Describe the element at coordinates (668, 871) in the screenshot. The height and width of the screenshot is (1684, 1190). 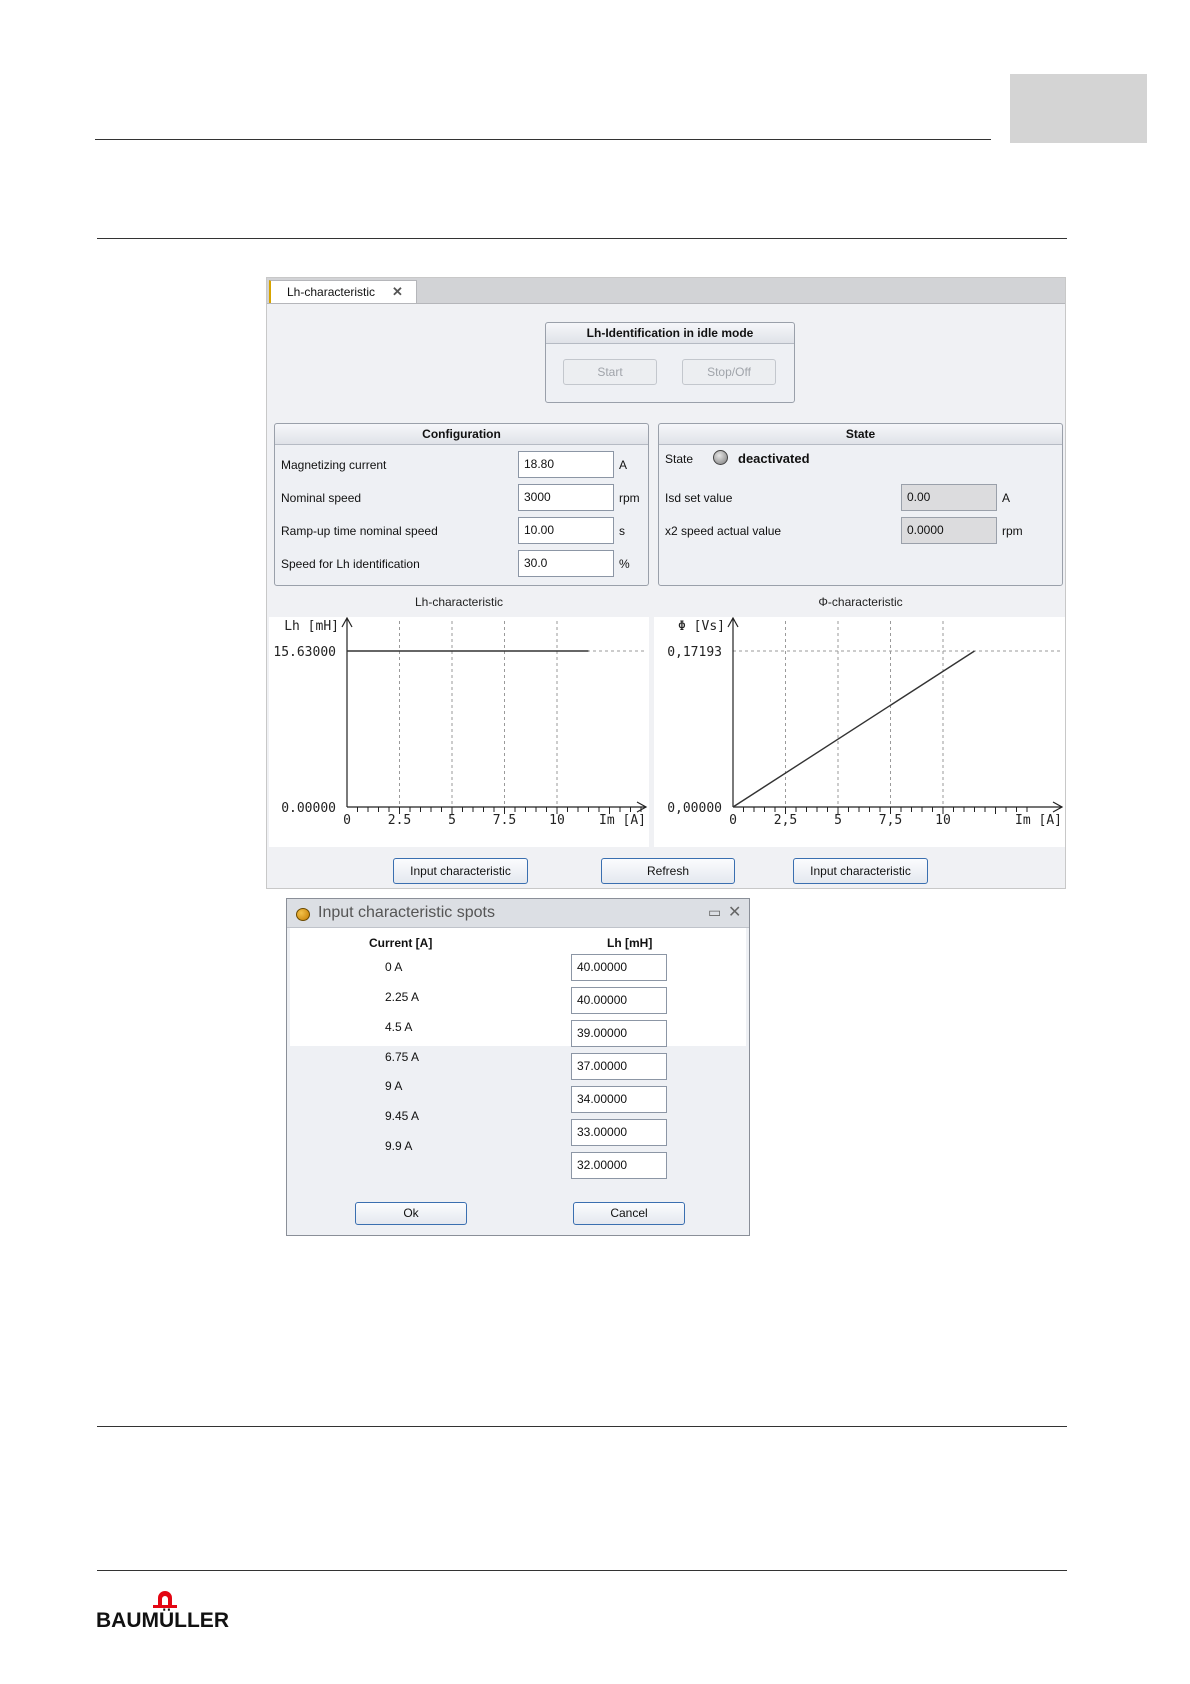
I see `refresh-button: Refresh` at that location.